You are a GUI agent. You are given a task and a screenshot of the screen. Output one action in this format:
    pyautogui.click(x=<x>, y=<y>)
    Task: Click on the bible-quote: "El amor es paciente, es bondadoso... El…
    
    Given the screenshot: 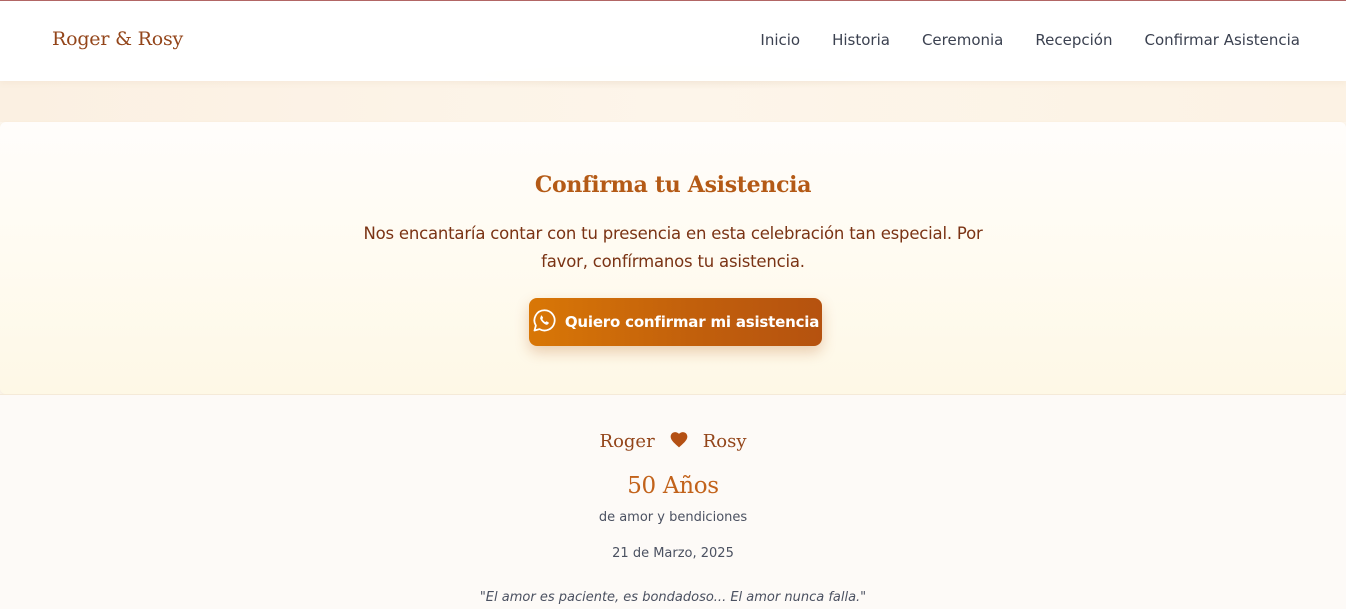 What is the action you would take?
    pyautogui.click(x=673, y=597)
    